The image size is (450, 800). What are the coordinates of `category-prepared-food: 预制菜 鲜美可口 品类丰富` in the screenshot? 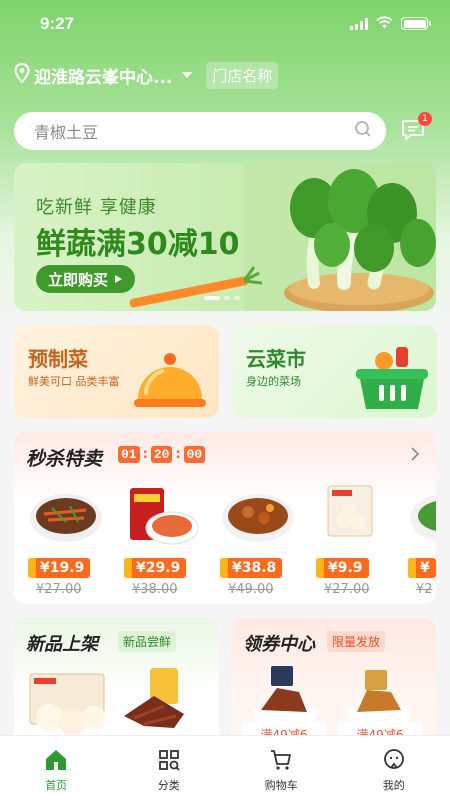 It's located at (116, 371).